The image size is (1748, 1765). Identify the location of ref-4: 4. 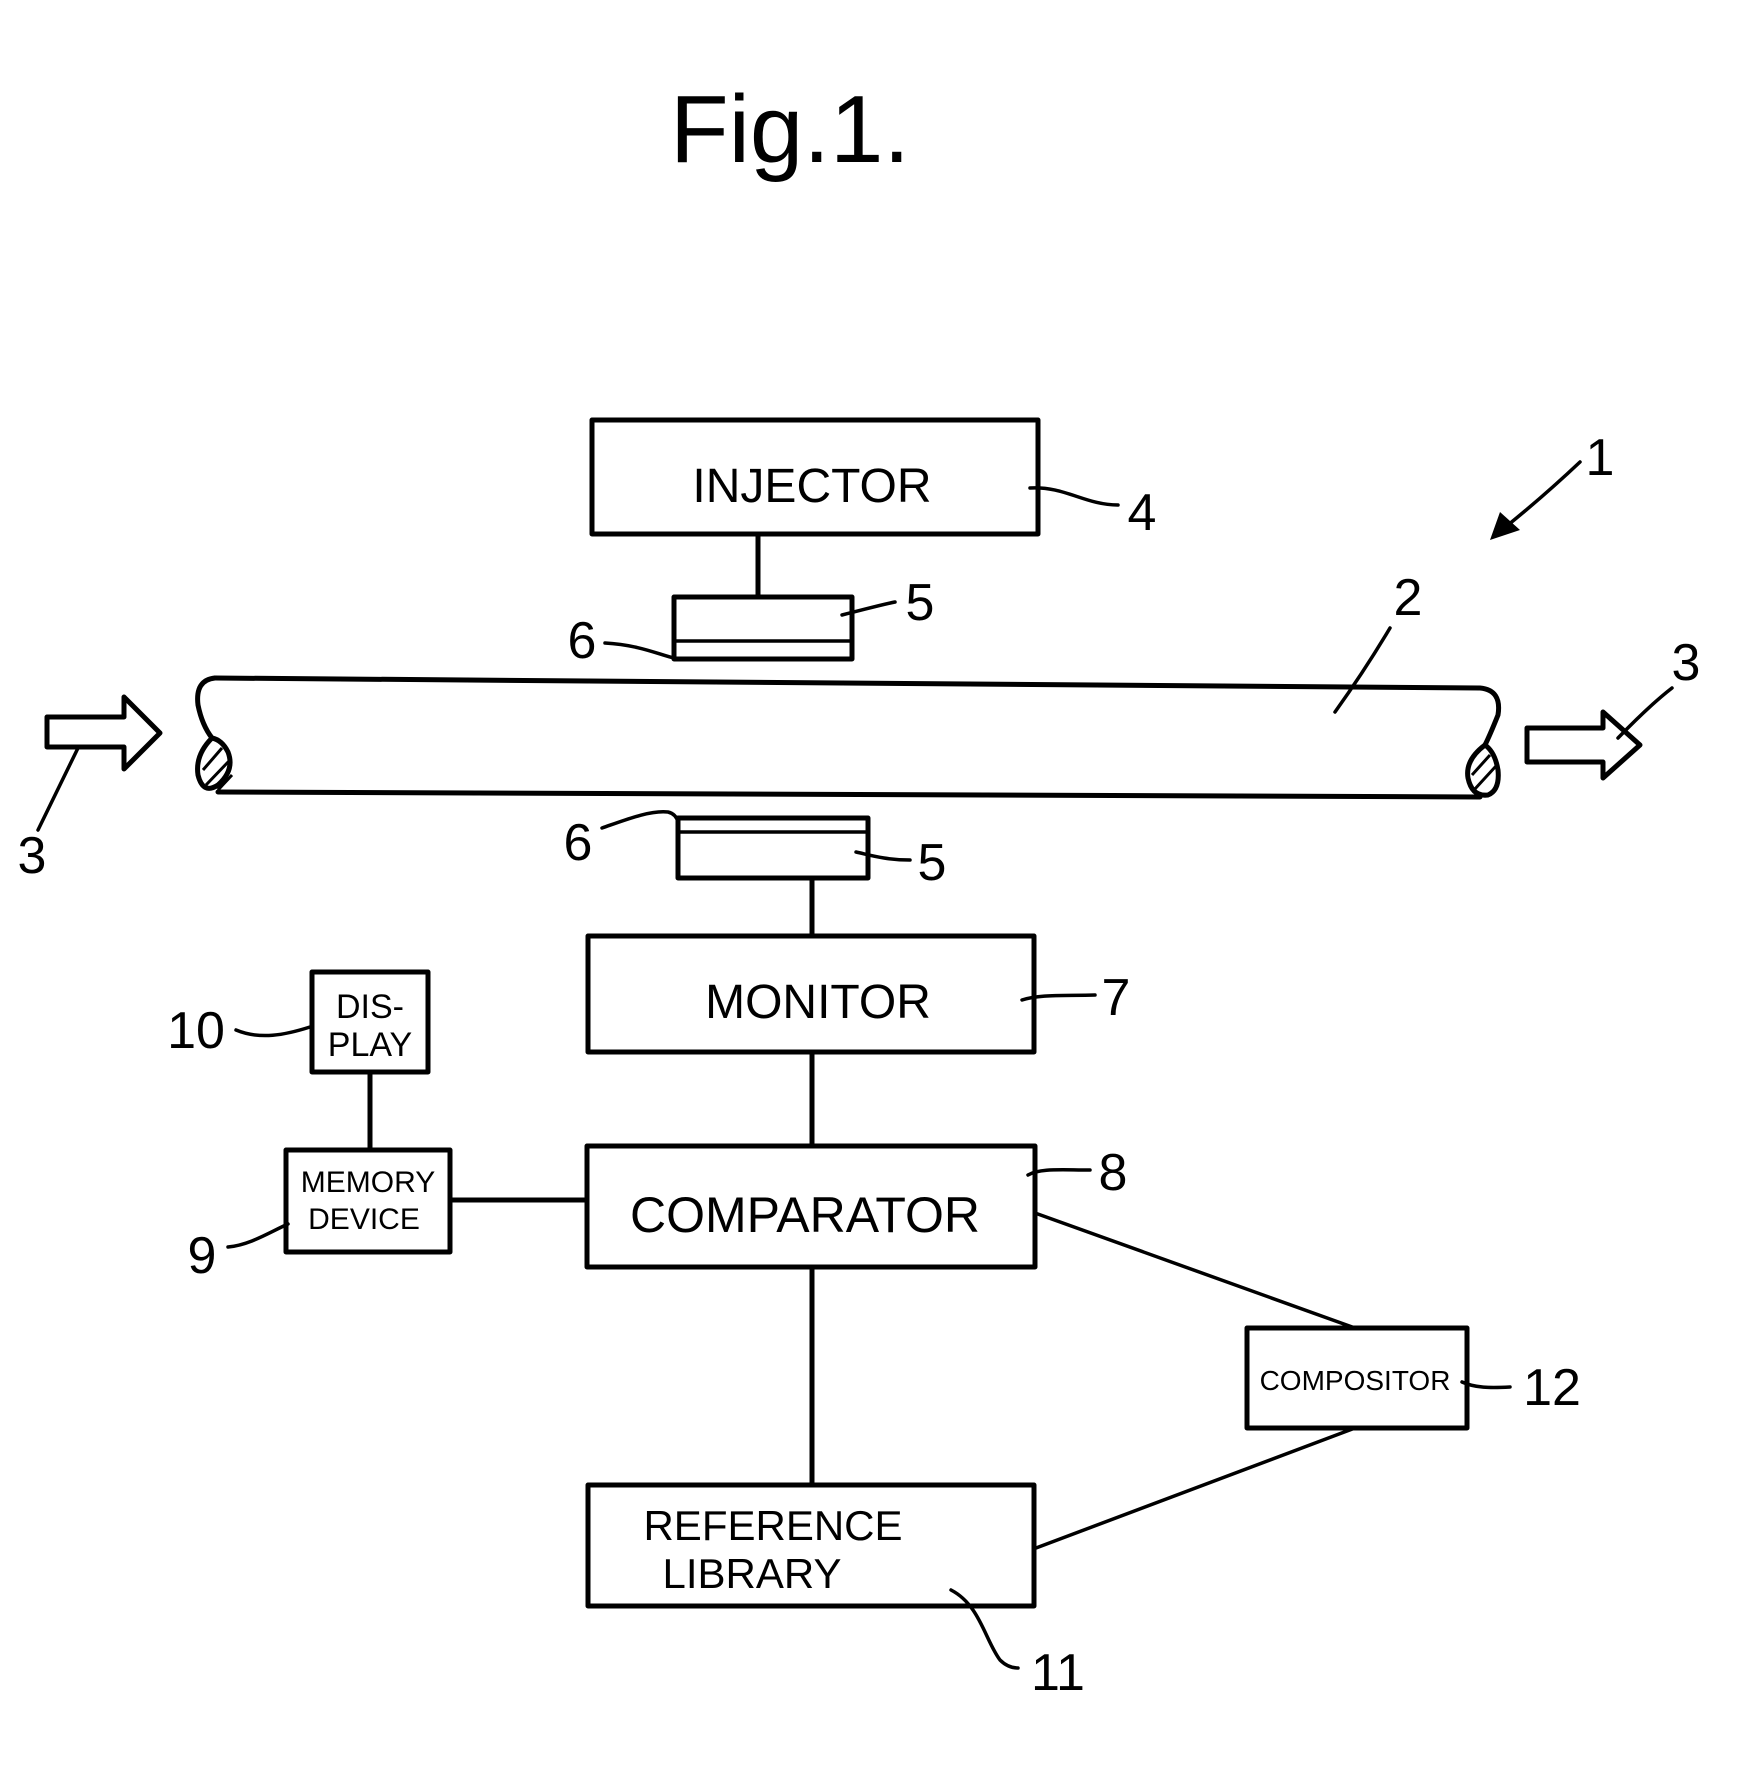
(1142, 513).